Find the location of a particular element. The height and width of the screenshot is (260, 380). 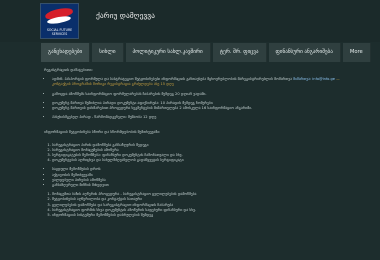

site-logo: SOCIAL FUTURE SERVICES is located at coordinates (59, 21).